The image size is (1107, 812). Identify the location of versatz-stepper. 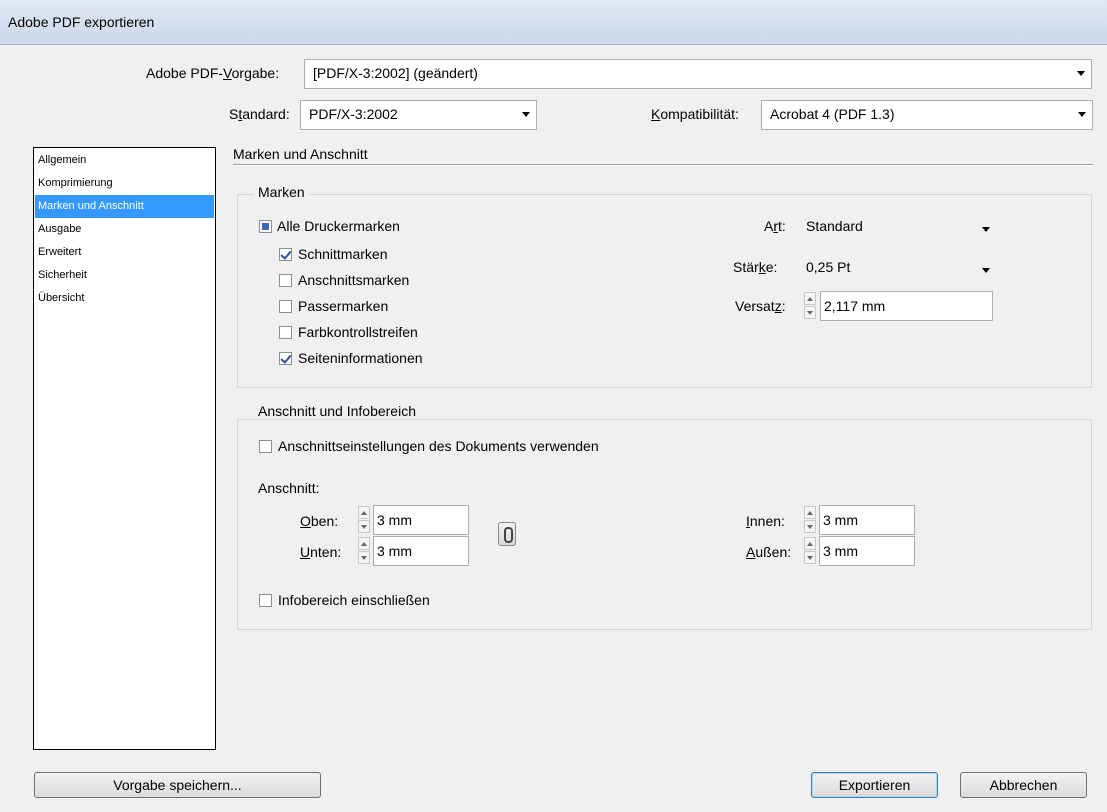
(811, 306).